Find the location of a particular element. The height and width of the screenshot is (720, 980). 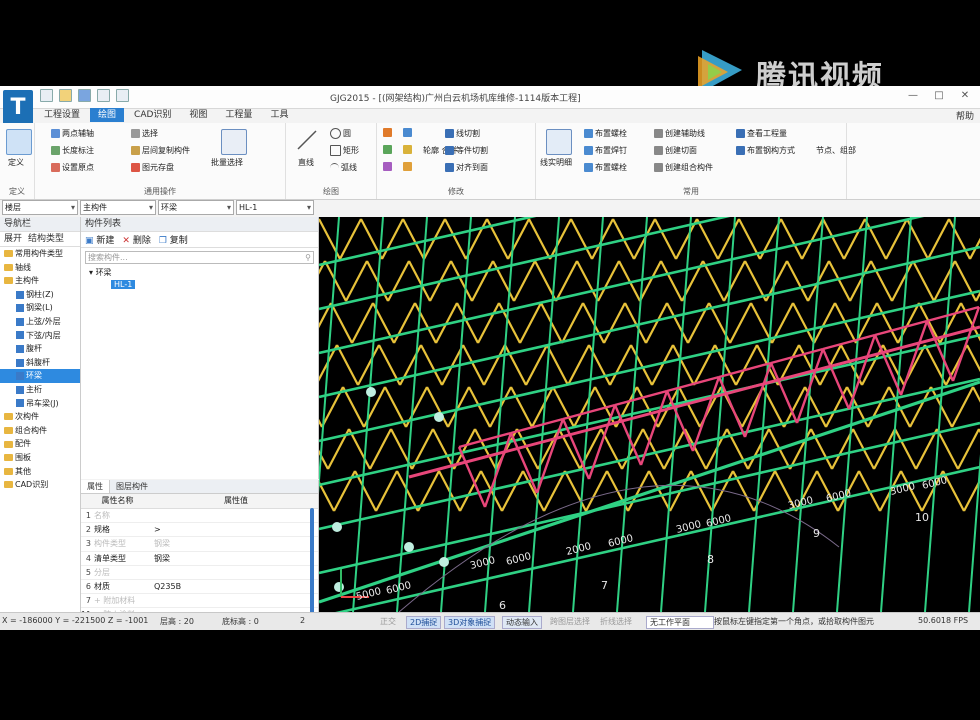

property-row: 7 + 附加材料 is located at coordinates (199, 601).